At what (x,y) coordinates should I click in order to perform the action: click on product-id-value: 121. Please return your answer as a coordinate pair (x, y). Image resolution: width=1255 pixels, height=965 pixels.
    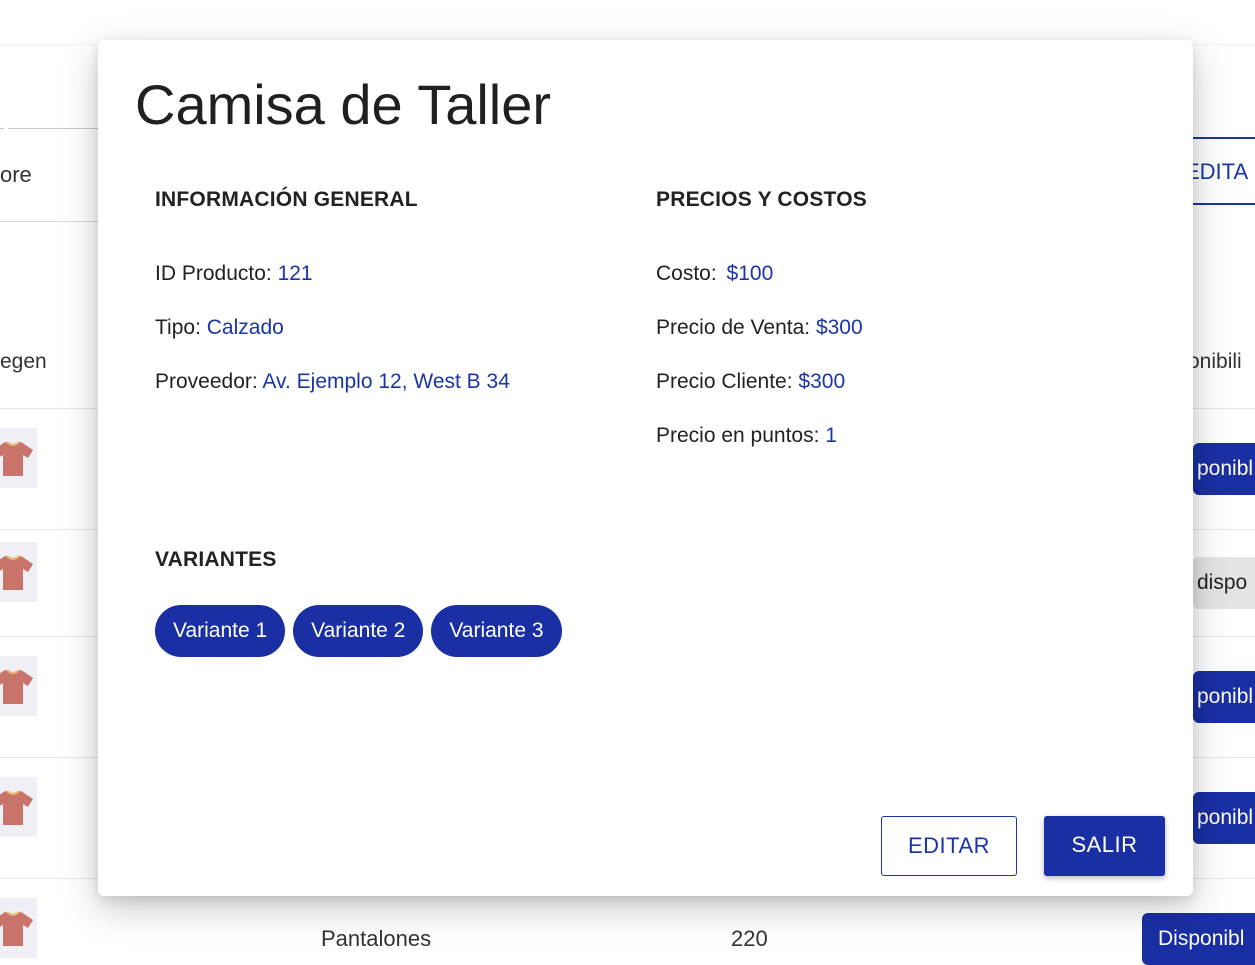
    Looking at the image, I should click on (295, 273).